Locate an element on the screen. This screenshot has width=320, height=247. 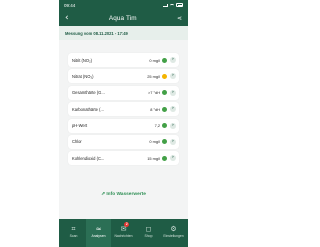
parameter-row-kohlendioxid: Kohlendioxid (C... 15 mg/l › is located at coordinates (123, 158).